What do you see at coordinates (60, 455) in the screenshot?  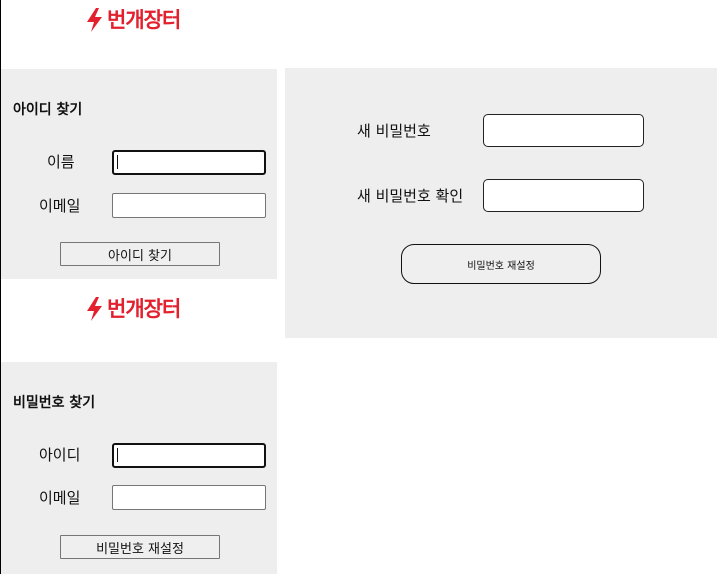 I see `find-password-id-label: 아이디` at bounding box center [60, 455].